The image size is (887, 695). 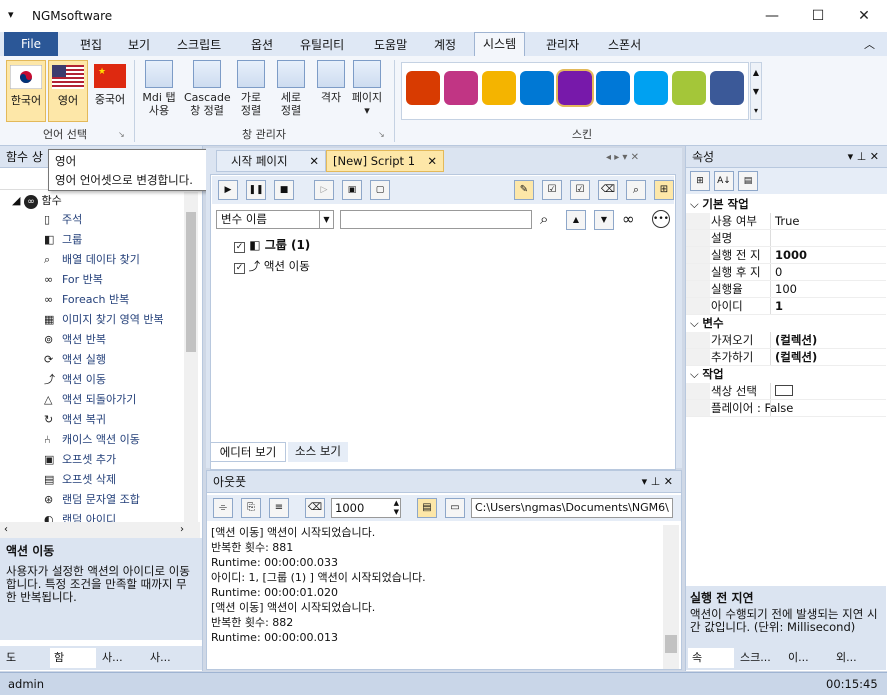 What do you see at coordinates (73, 658) in the screenshot?
I see `left-tab-1: 함` at bounding box center [73, 658].